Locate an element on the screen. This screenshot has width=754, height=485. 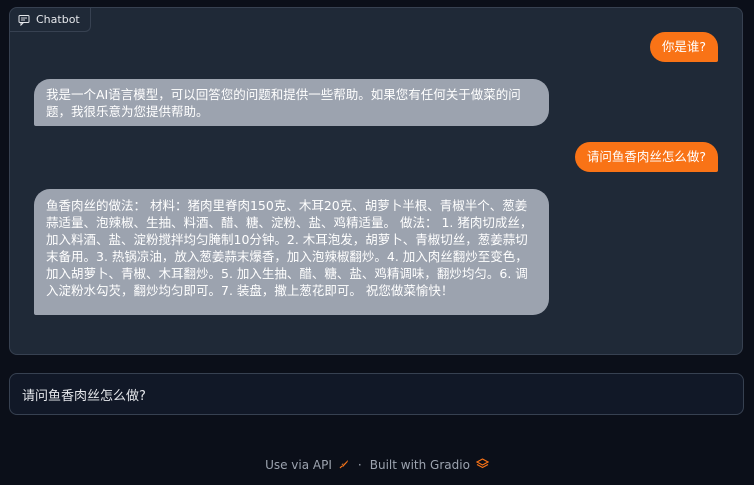
use-via-api-link: Use via API is located at coordinates (307, 465).